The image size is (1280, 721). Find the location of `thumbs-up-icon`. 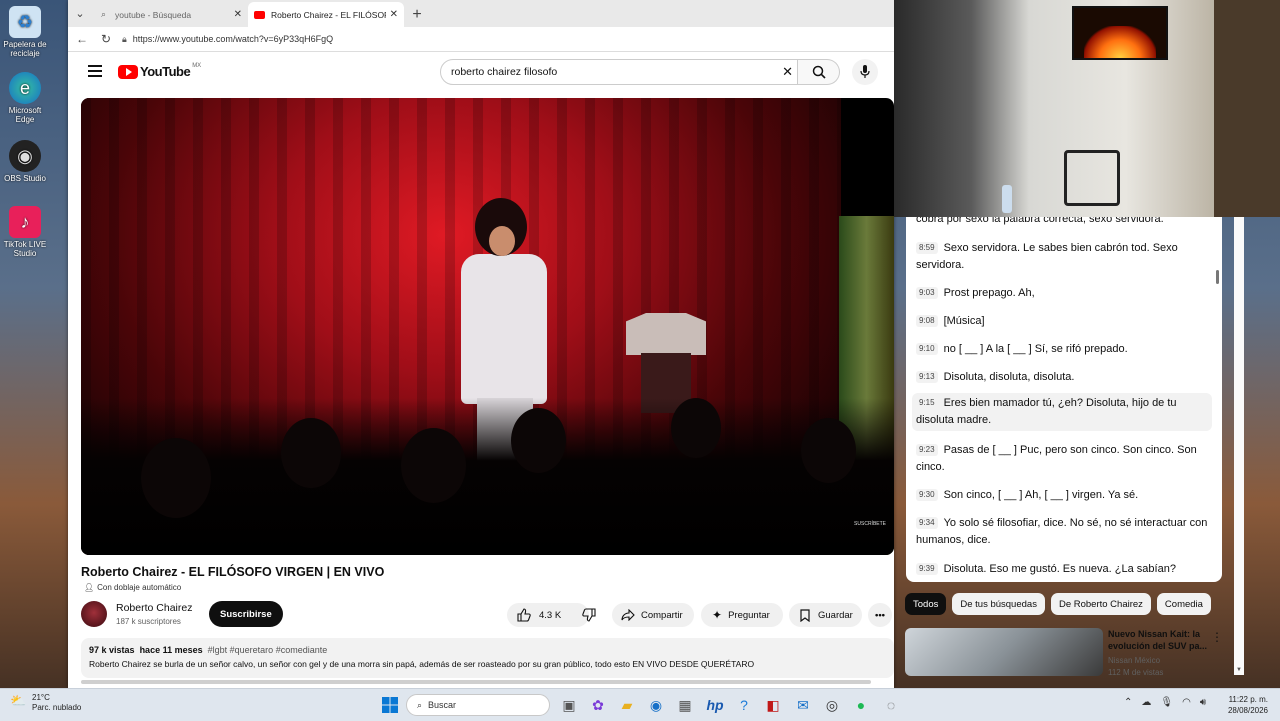

thumbs-up-icon is located at coordinates (524, 615).